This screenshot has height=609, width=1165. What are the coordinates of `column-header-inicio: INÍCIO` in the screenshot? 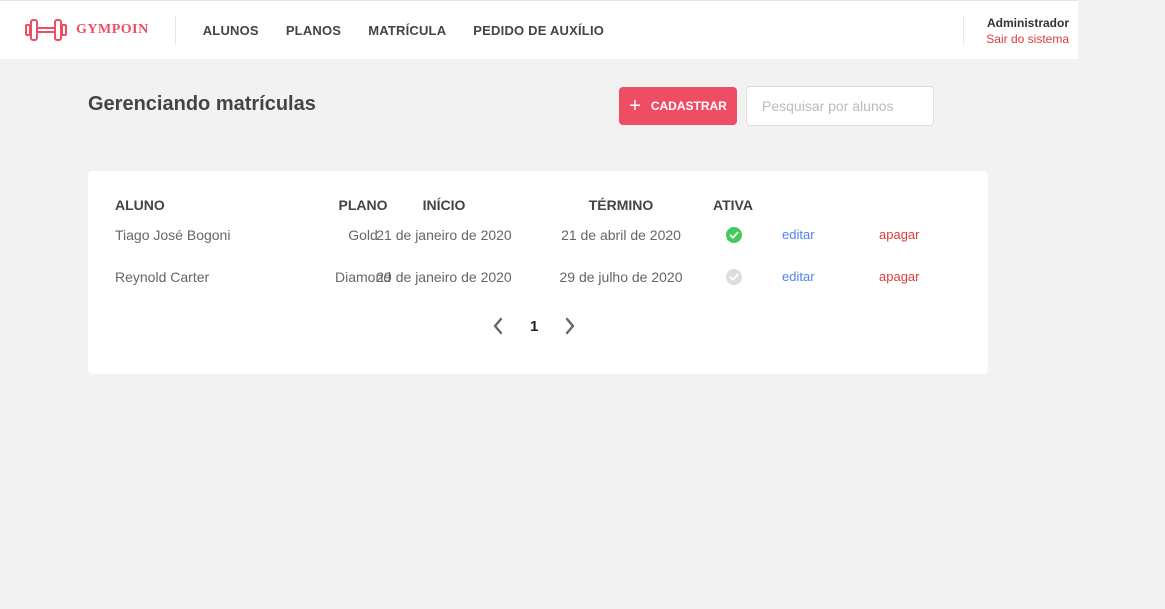 It's located at (444, 205).